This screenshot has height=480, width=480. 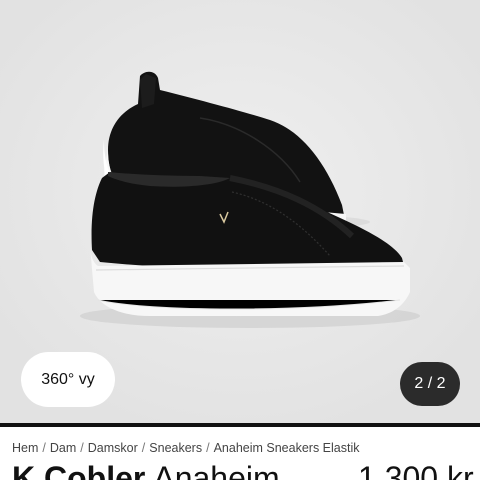 I want to click on image-pager: 2 / 2, so click(x=430, y=384).